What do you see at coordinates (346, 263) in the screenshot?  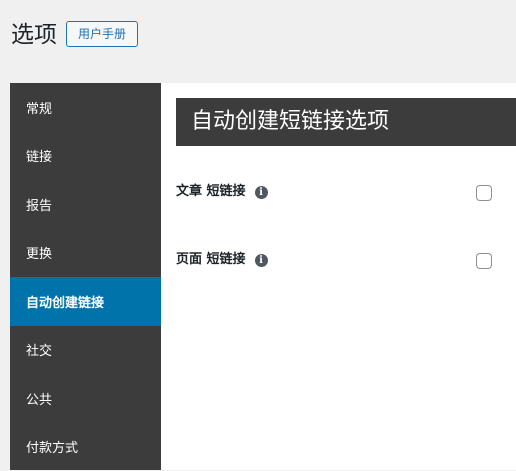 I see `option-row-page-shortlink: 页面 短链接 i` at bounding box center [346, 263].